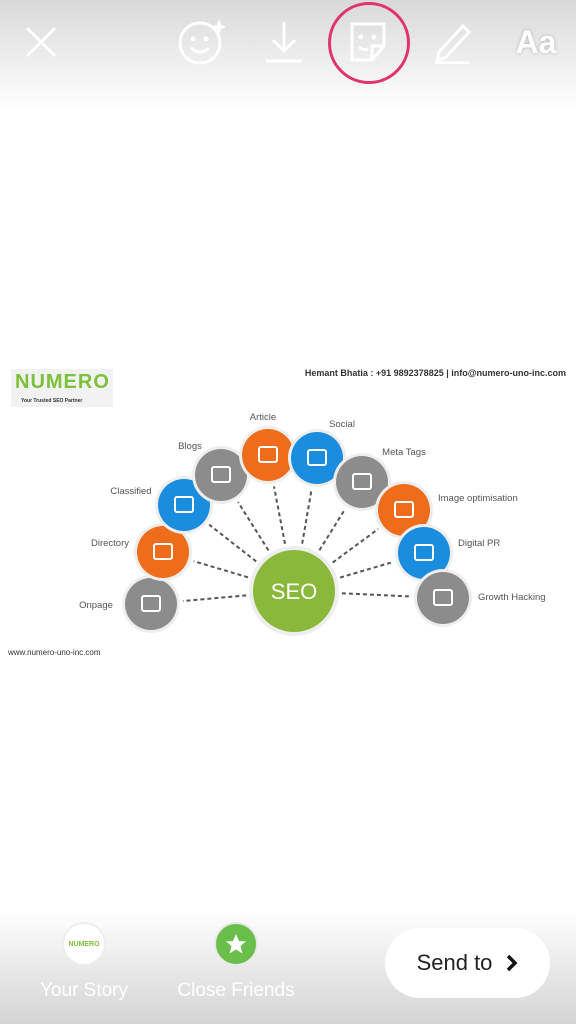 The image size is (576, 1024). I want to click on close-friends-label: Close Friends, so click(236, 990).